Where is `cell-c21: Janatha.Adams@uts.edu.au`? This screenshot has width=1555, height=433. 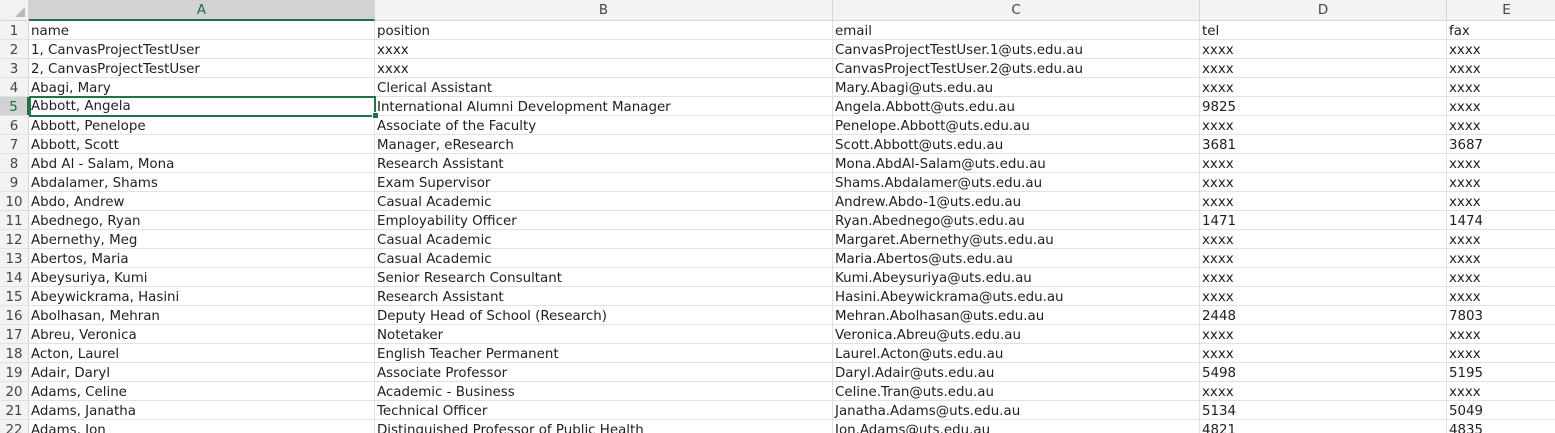
cell-c21: Janatha.Adams@uts.edu.au is located at coordinates (1016, 410).